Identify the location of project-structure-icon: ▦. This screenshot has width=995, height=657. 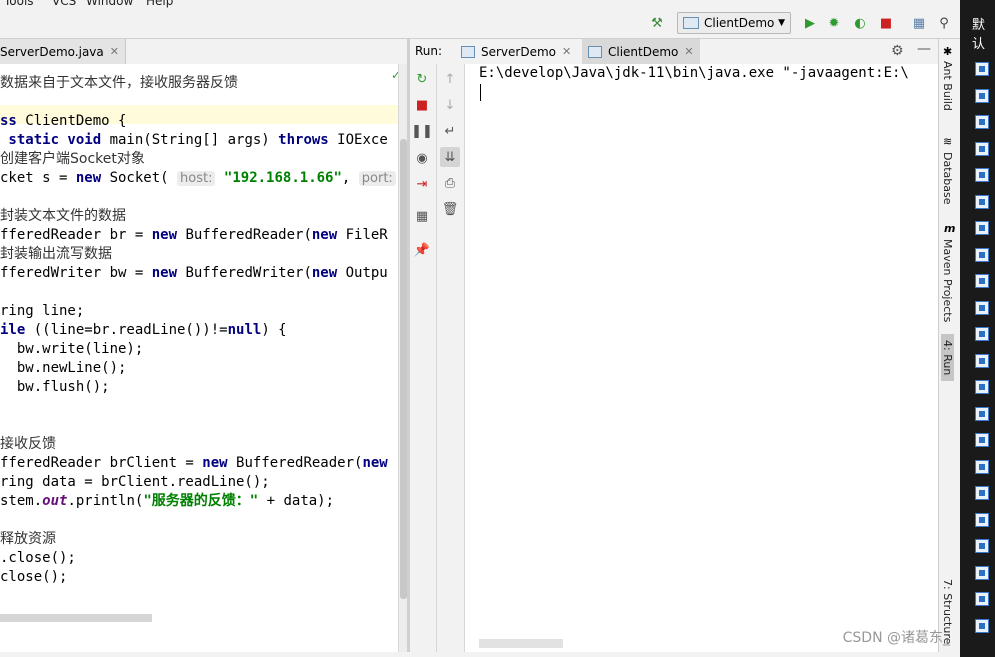
(919, 23).